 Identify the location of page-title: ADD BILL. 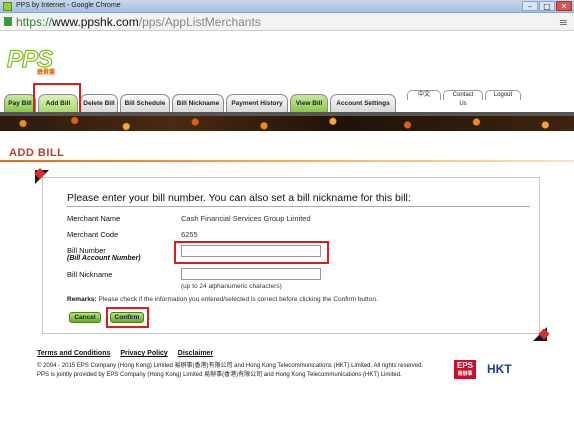
(37, 153).